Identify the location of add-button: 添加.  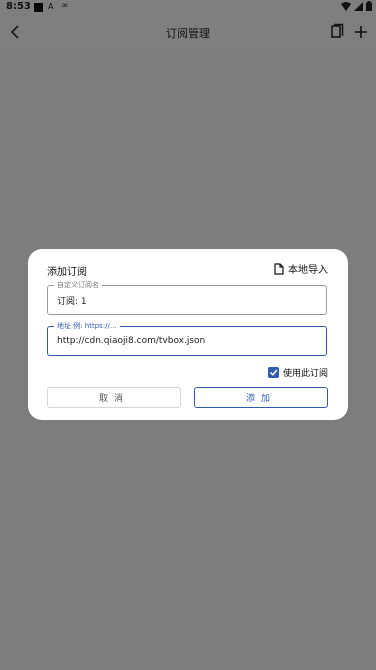
(261, 397).